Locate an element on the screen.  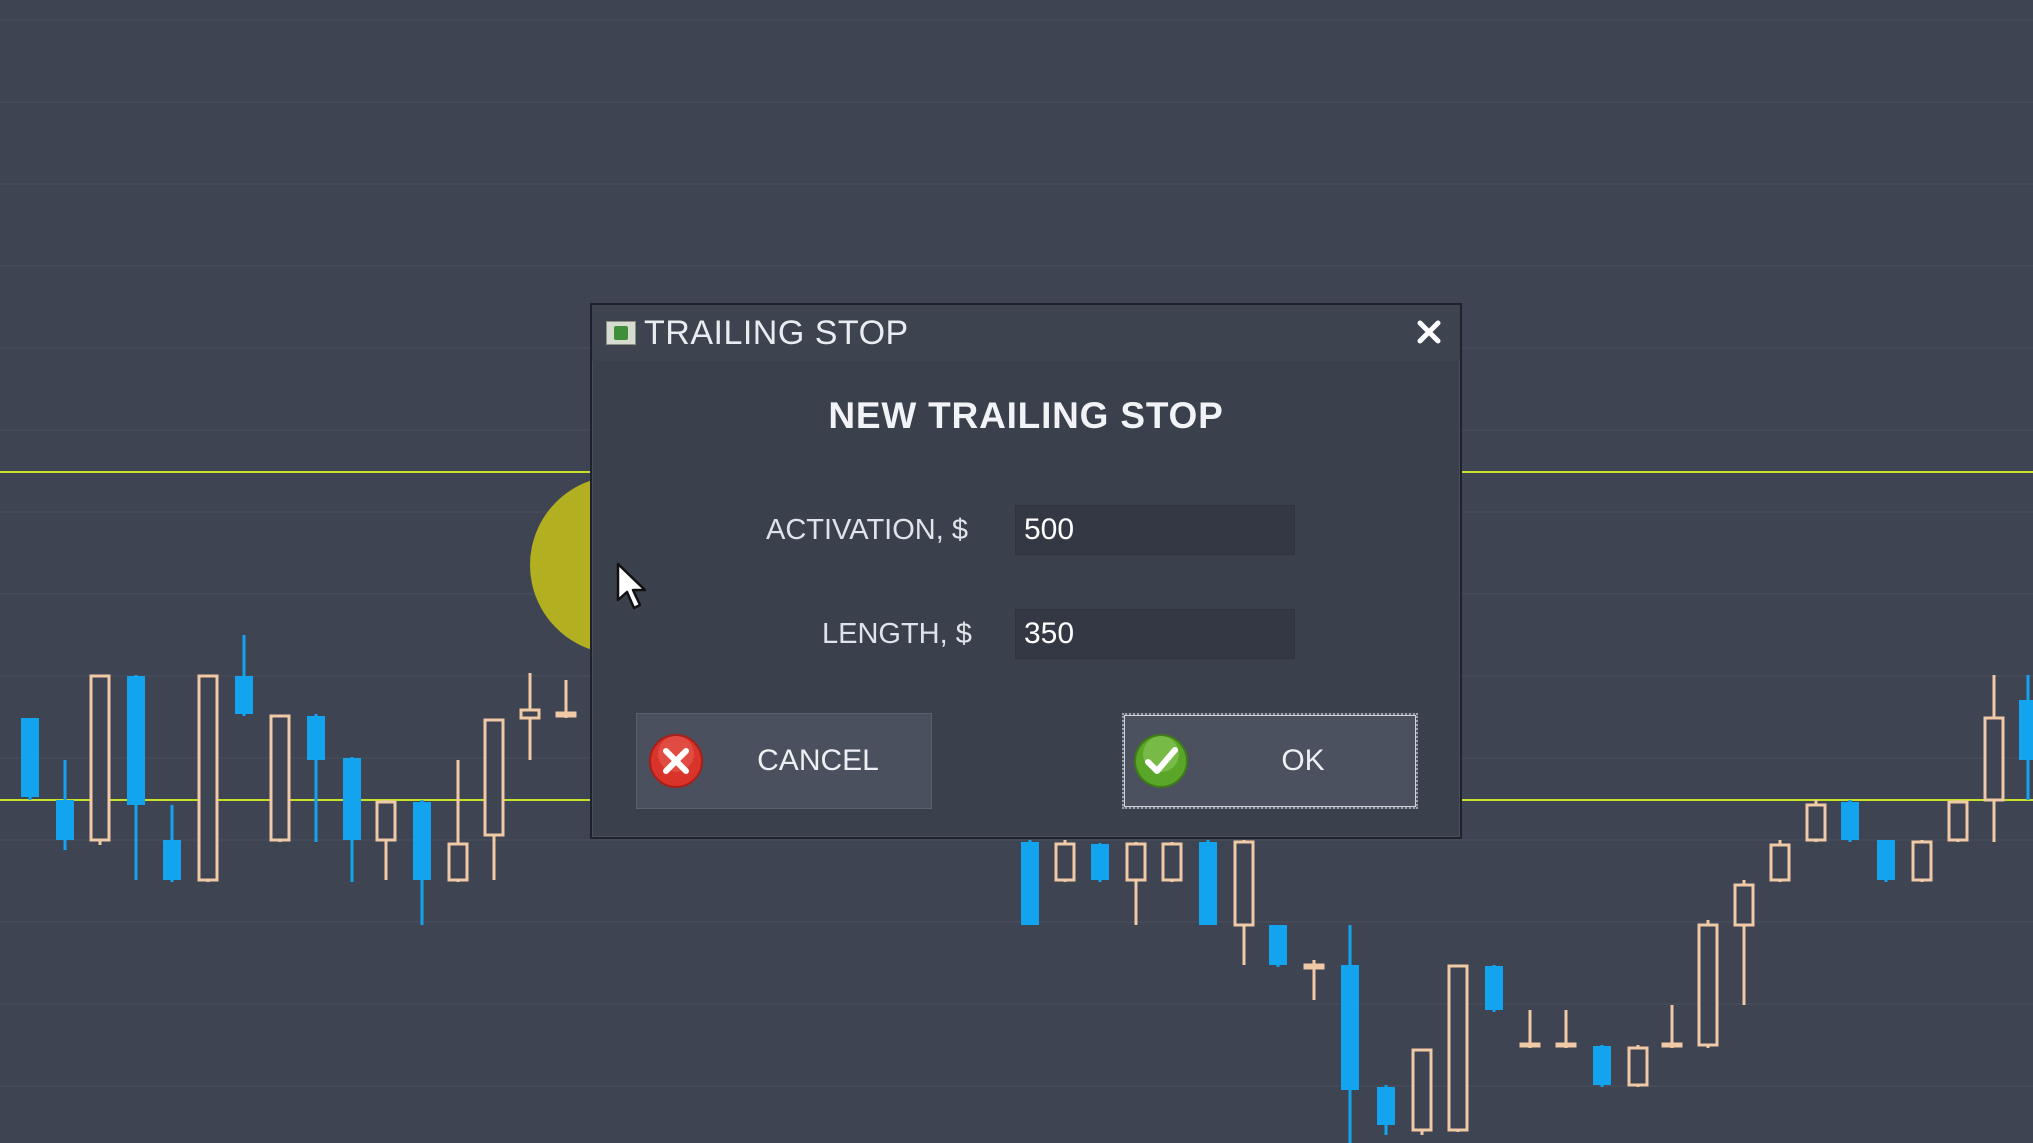
length-input: 350 is located at coordinates (1155, 634).